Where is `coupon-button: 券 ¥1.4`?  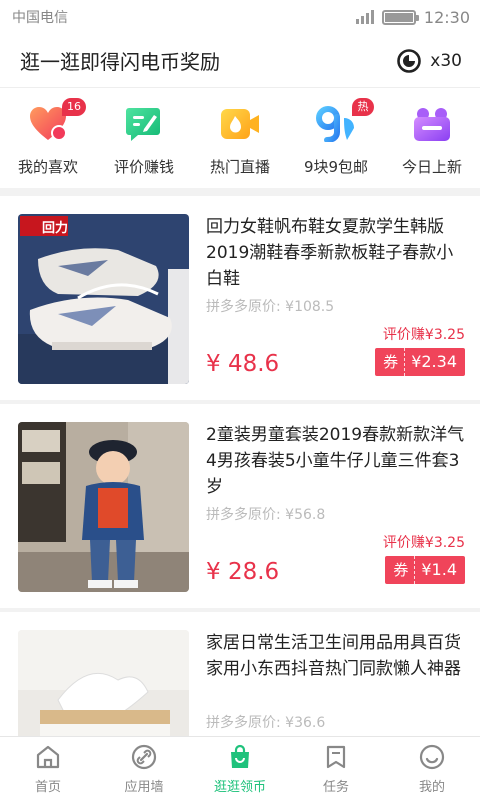
coupon-button: 券 ¥1.4 is located at coordinates (425, 570).